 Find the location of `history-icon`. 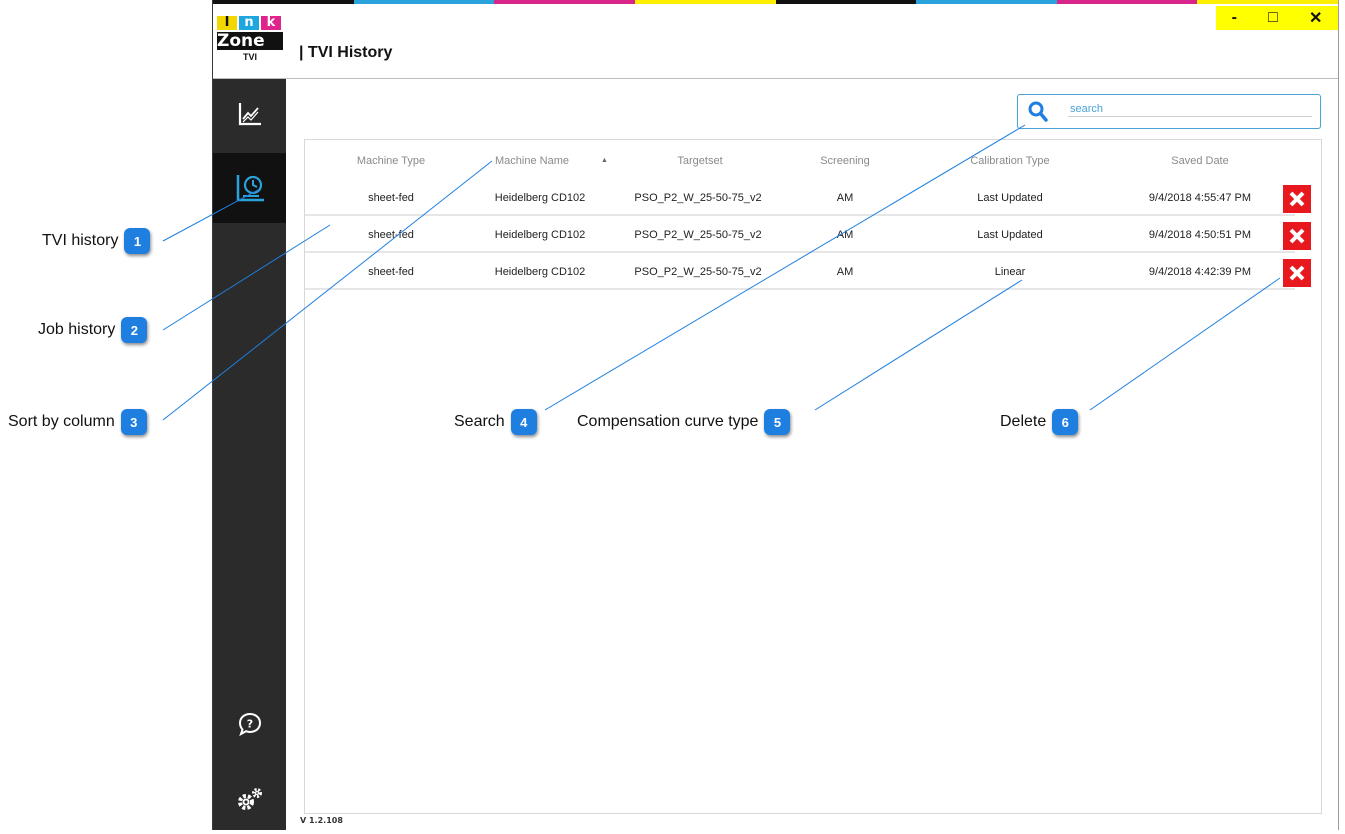

history-icon is located at coordinates (250, 188).